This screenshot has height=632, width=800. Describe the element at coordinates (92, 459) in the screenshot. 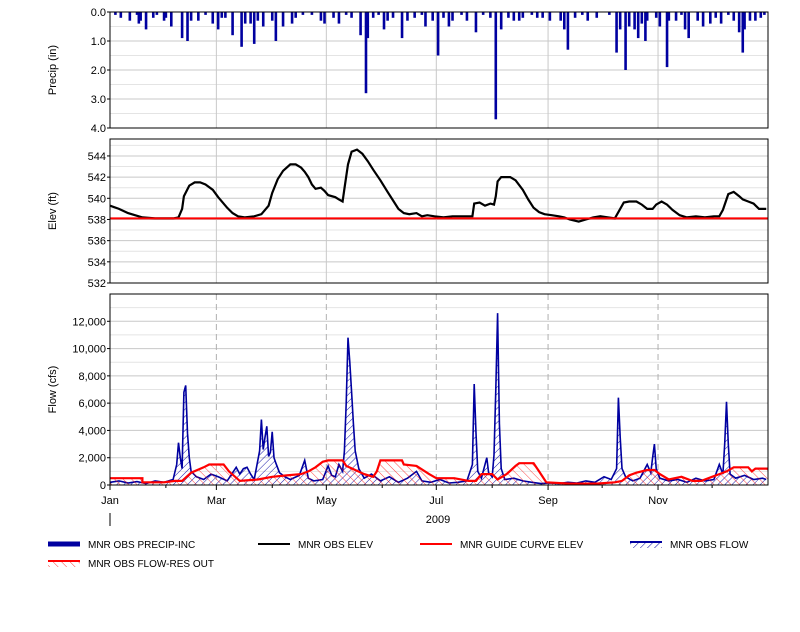

I see `flow-ytick-label: 2,000` at that location.